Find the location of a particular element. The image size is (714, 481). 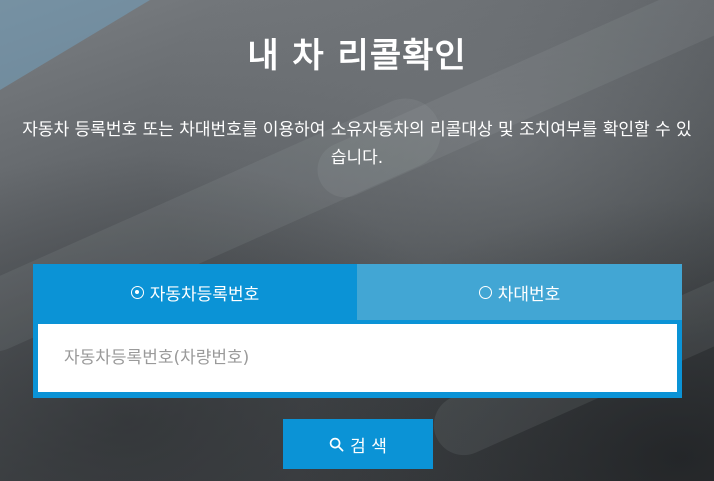

registration-number-input is located at coordinates (357, 358).